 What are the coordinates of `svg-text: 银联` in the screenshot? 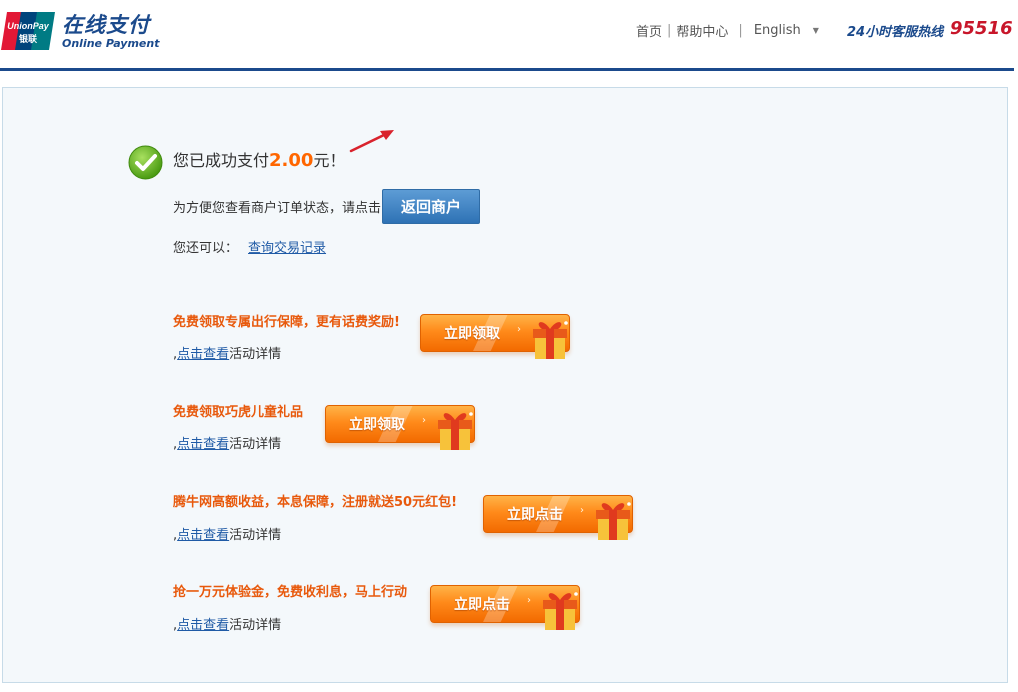 It's located at (28, 39).